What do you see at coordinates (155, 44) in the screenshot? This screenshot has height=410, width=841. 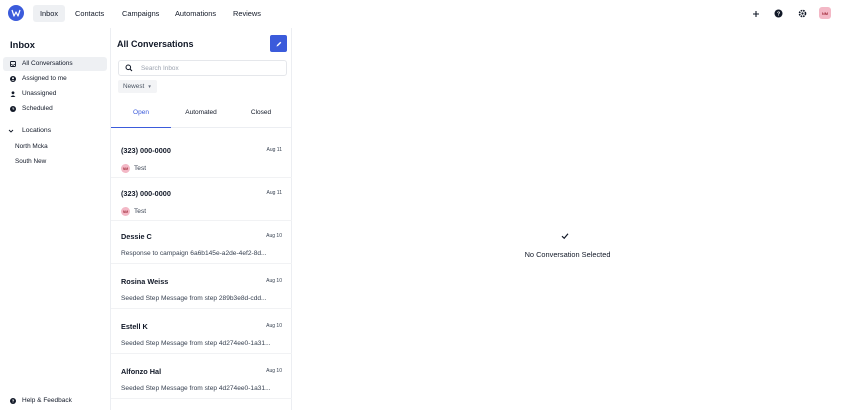 I see `panel-title: All Conversations` at bounding box center [155, 44].